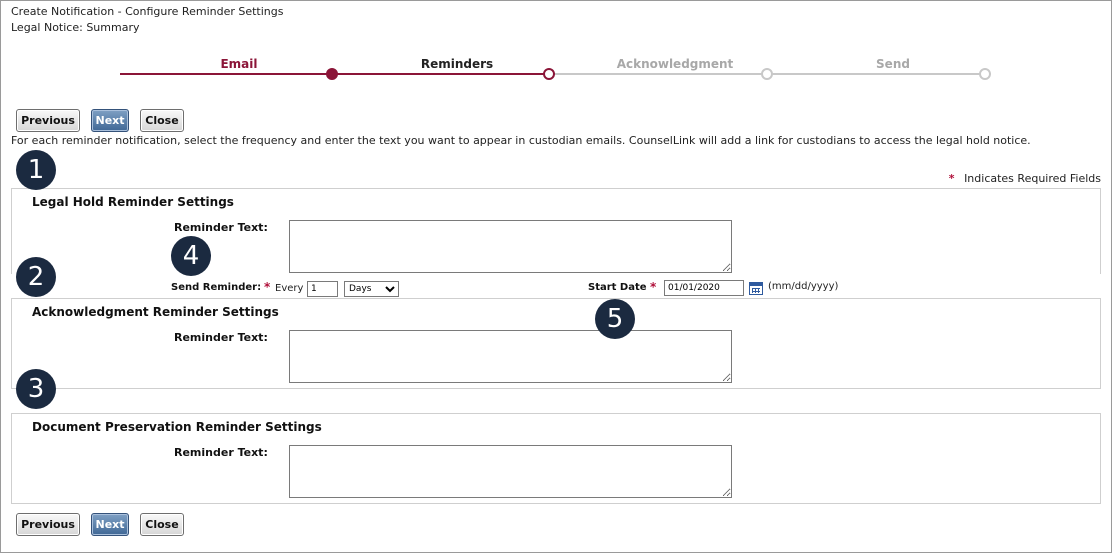  I want to click on wizard-step-reminders: Reminders, so click(457, 64).